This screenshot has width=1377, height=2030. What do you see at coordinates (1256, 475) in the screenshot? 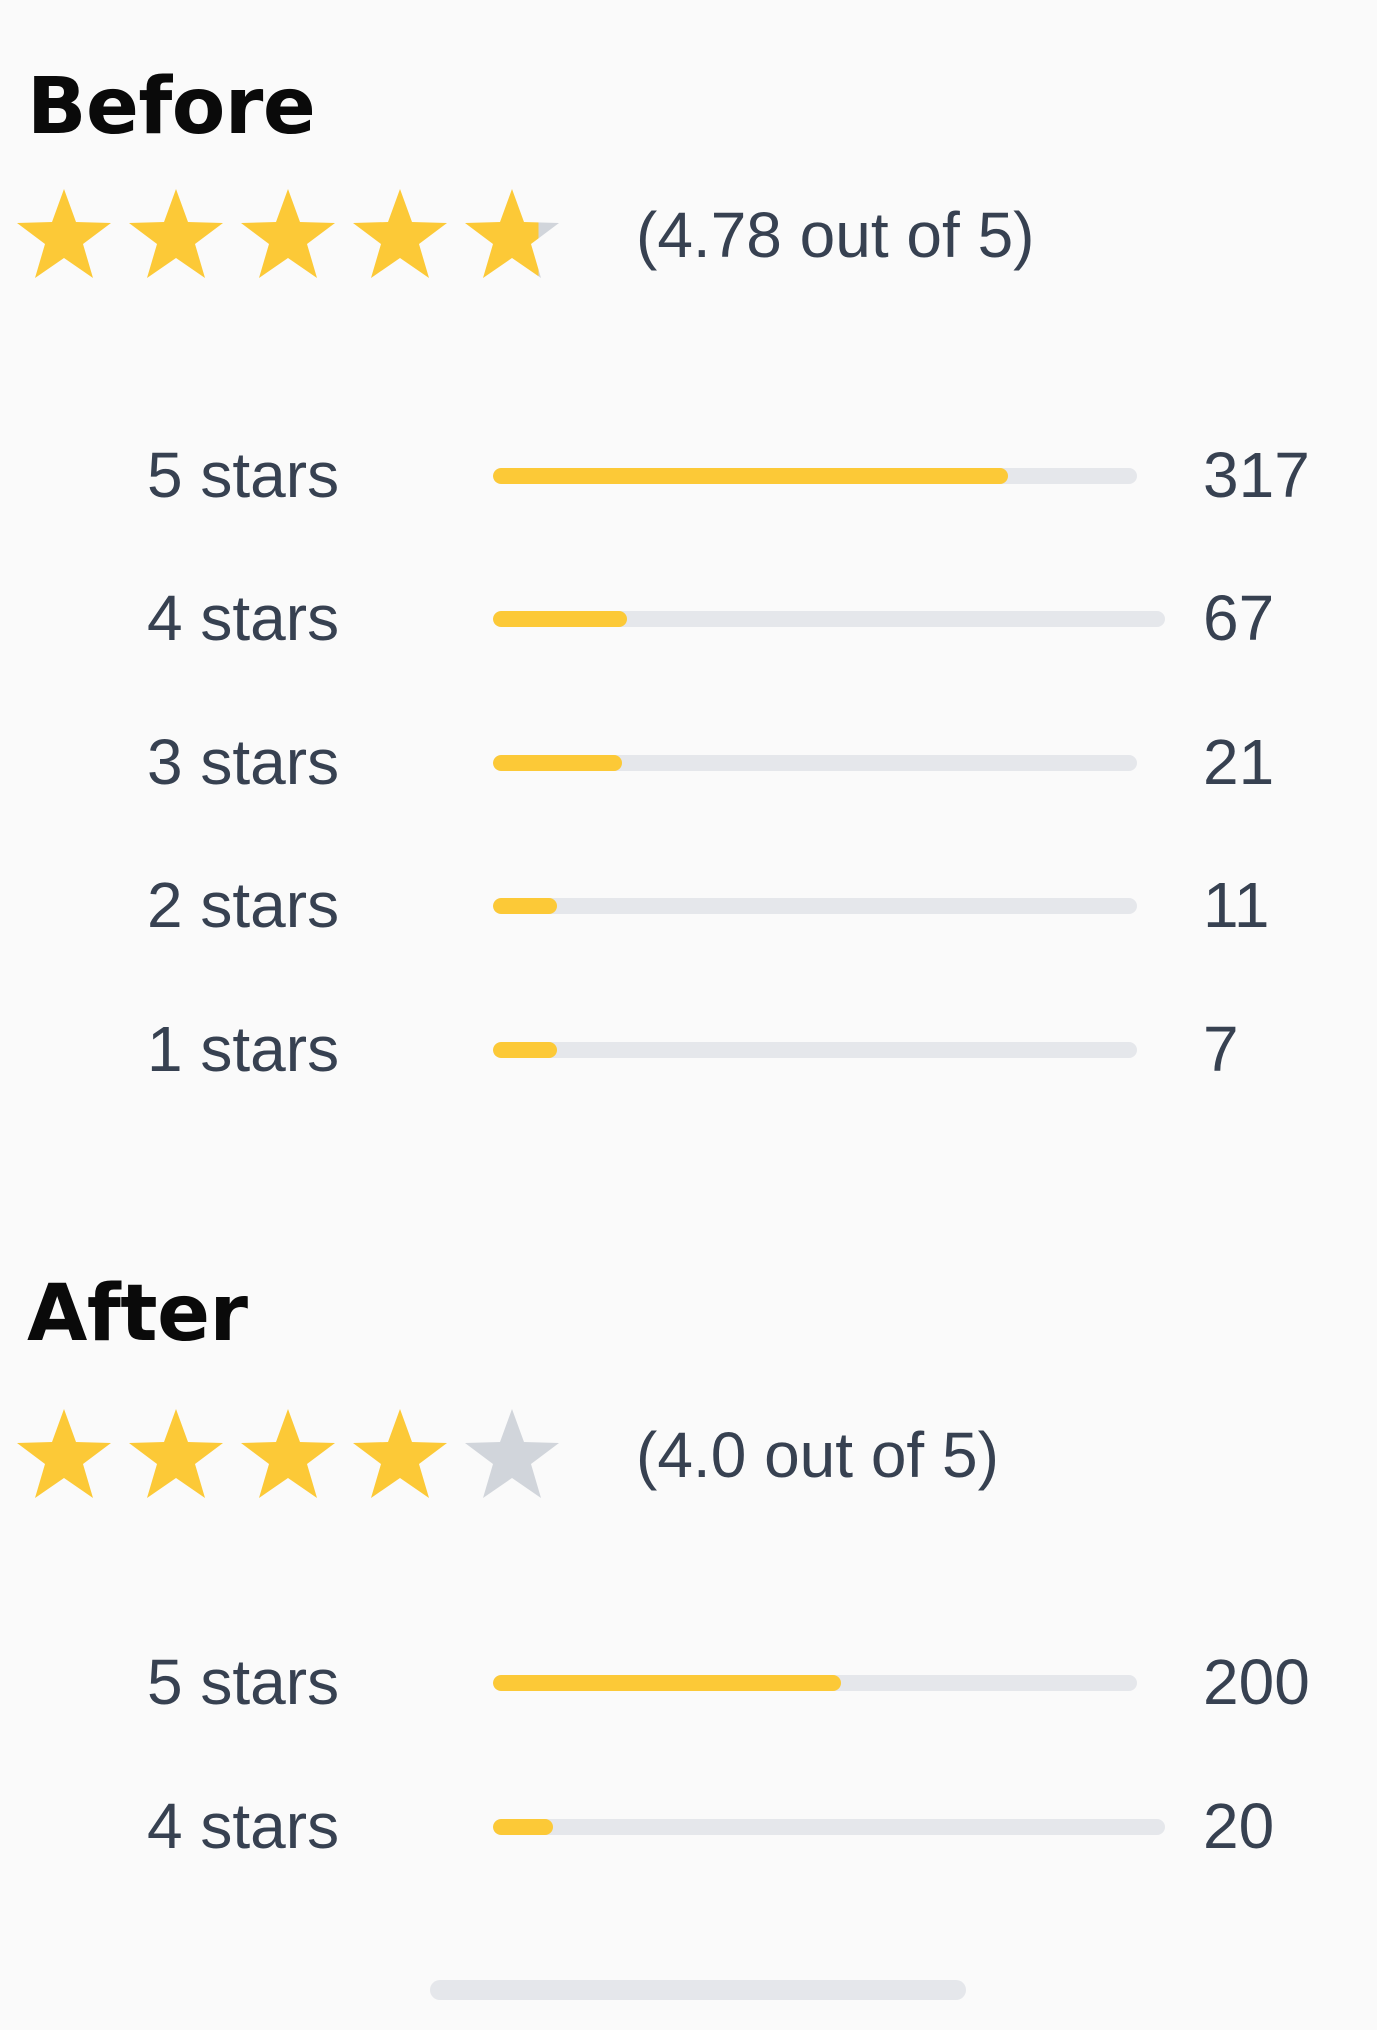
I see `distribution-count: 317` at bounding box center [1256, 475].